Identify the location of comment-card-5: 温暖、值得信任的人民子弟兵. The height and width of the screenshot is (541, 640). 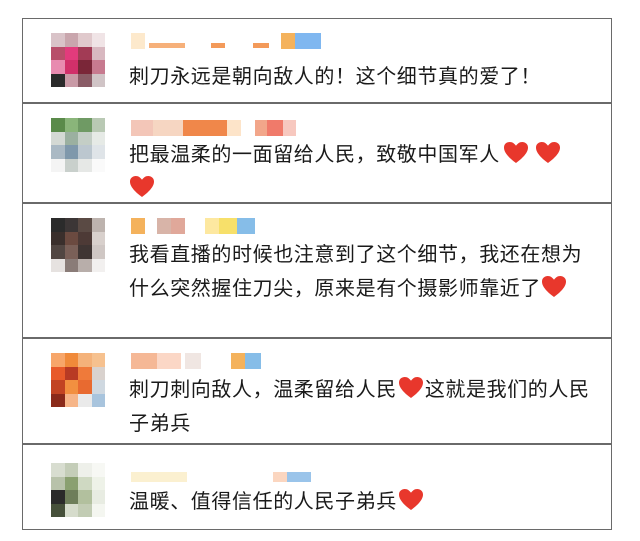
(317, 487).